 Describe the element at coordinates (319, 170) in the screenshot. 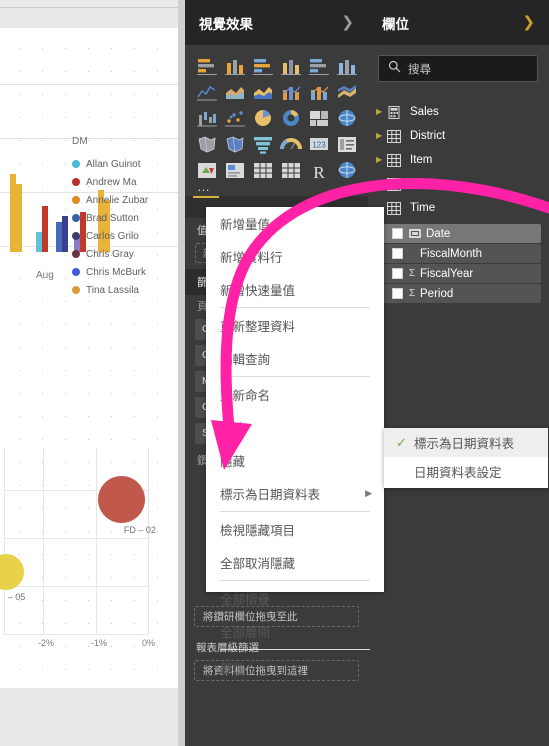

I see `r-script-visual-icon: R` at that location.